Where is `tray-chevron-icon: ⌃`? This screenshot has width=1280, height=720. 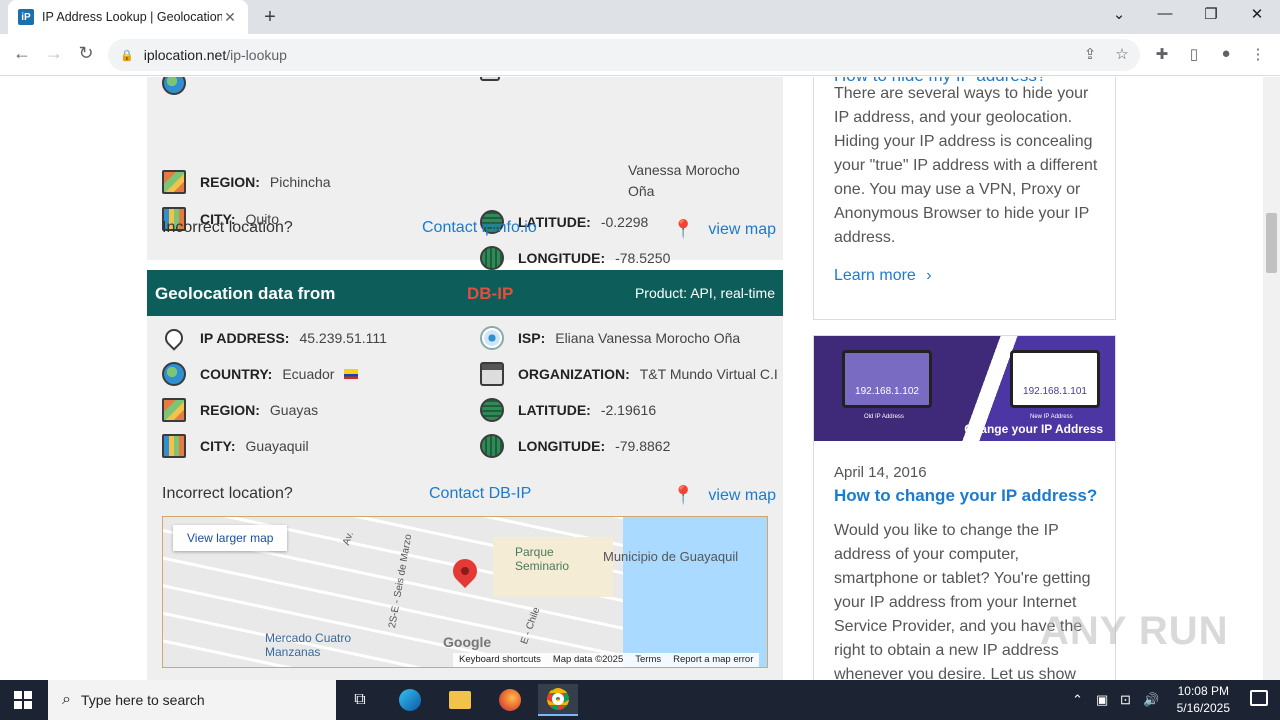 tray-chevron-icon: ⌃ is located at coordinates (1077, 700).